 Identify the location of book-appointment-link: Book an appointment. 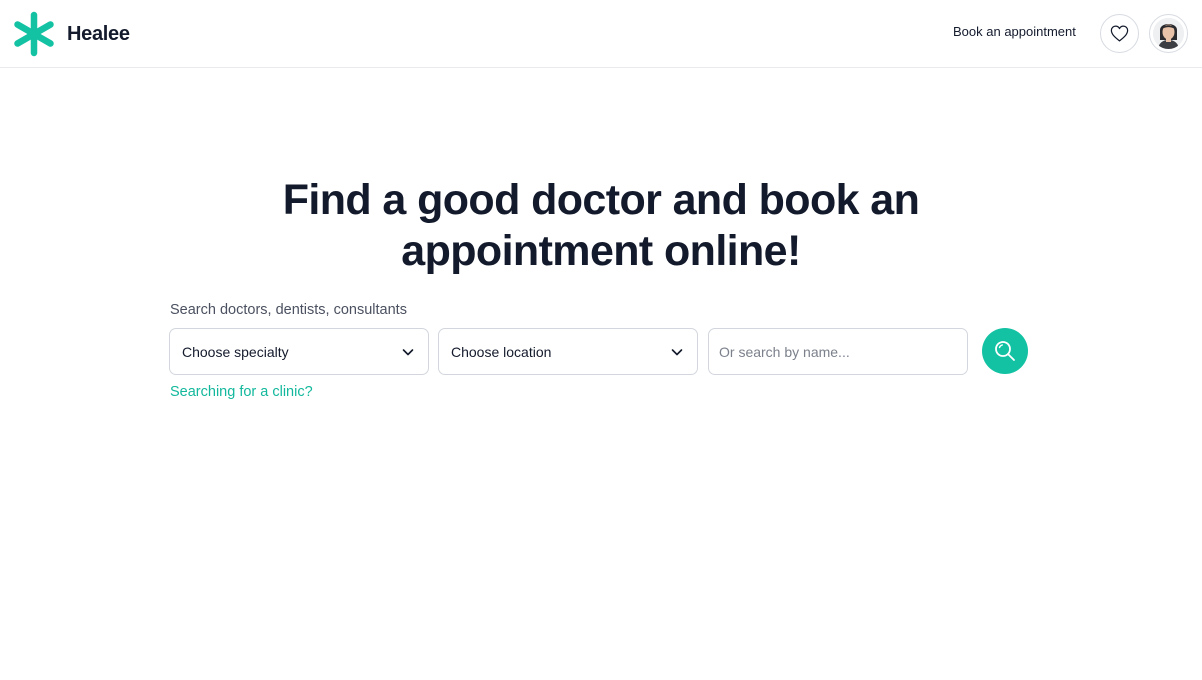
(1014, 31).